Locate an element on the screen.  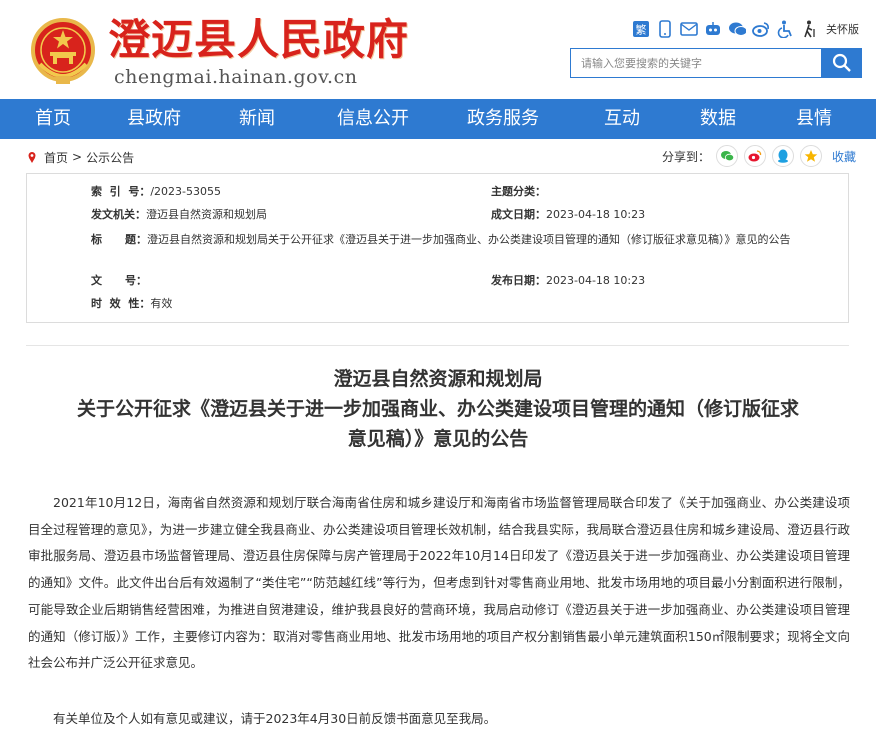
info-label: 主题分类： is located at coordinates (518, 191).